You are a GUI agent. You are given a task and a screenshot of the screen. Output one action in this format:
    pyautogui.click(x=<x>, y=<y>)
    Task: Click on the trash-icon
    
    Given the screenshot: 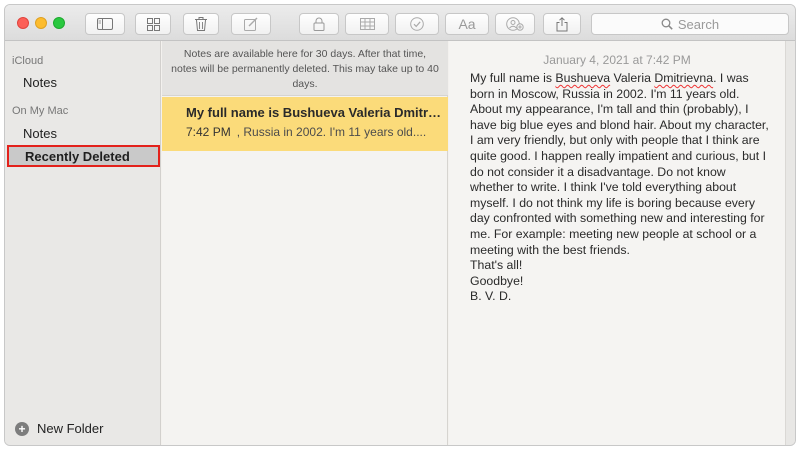 What is the action you would take?
    pyautogui.click(x=201, y=24)
    